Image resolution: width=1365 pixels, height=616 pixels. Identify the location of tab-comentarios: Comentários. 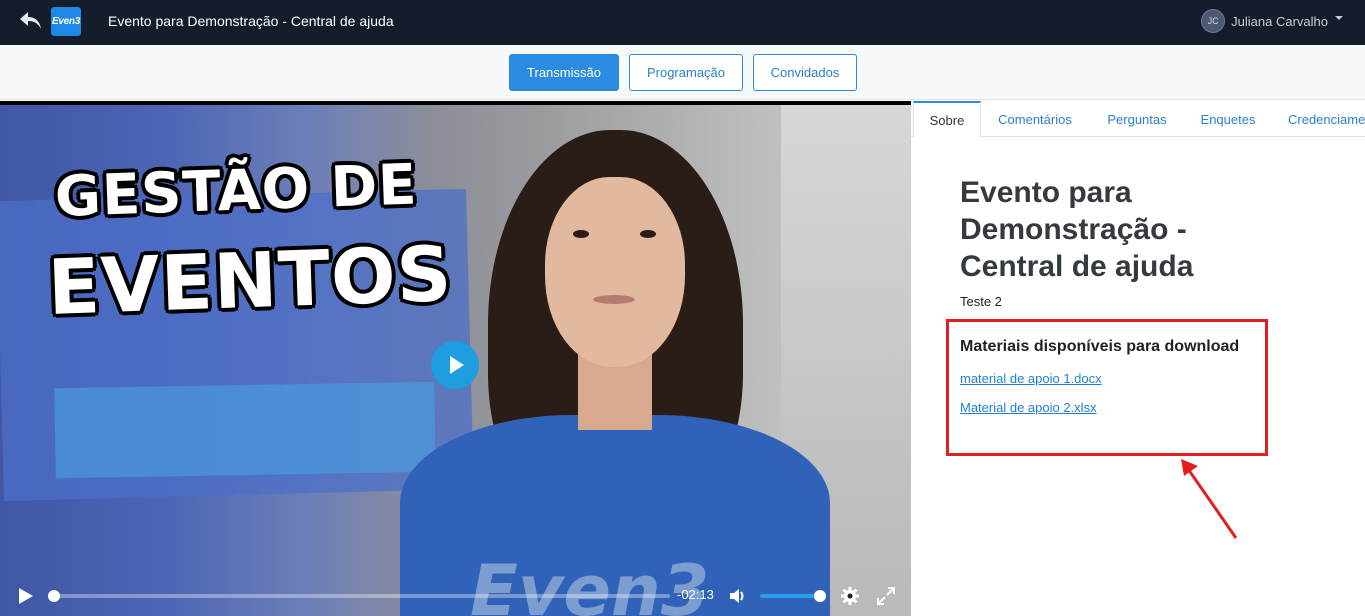
(1035, 119).